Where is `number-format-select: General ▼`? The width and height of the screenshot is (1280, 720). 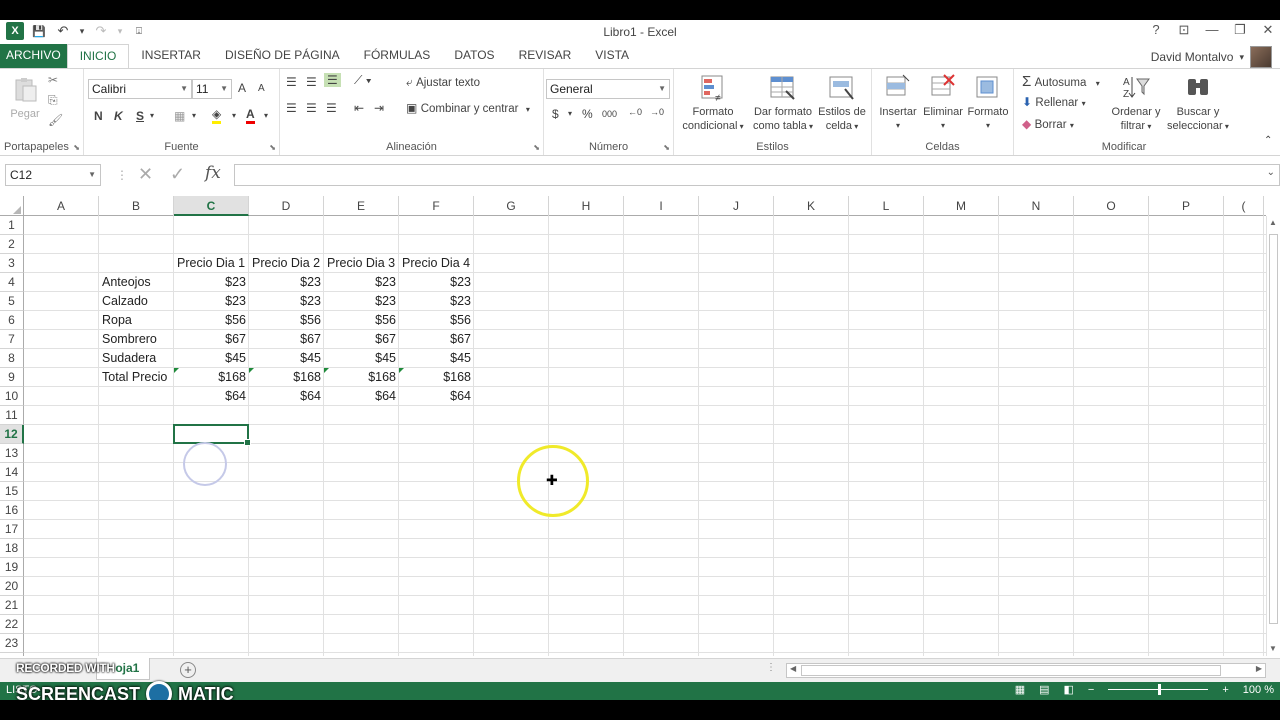
number-format-select: General ▼ is located at coordinates (608, 89).